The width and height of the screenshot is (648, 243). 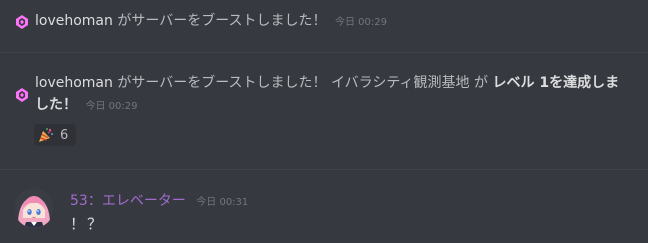 I want to click on chat-header: 53：エレベーター 今日 00:31, so click(x=159, y=200).